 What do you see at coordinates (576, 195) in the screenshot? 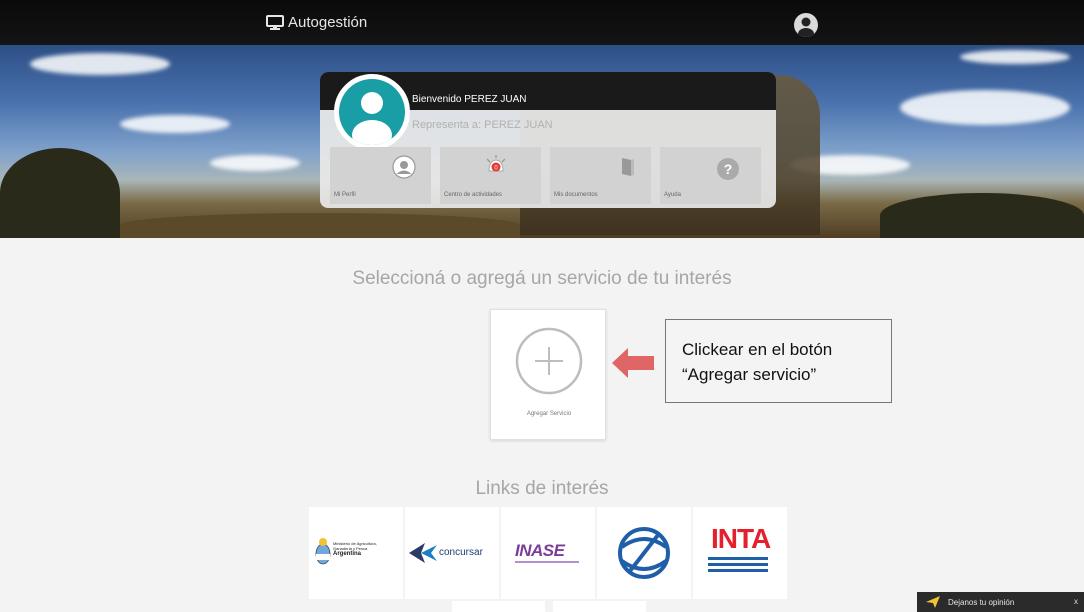
I see `tile-label: Mis documentos` at bounding box center [576, 195].